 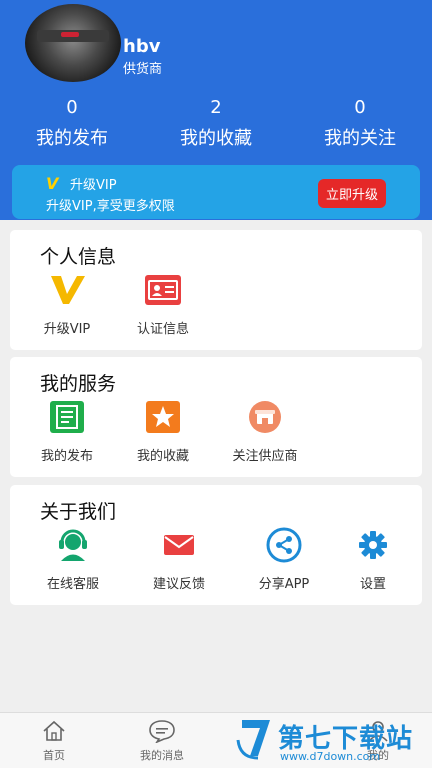 What do you see at coordinates (216, 138) in the screenshot?
I see `stat-label: 我的收藏` at bounding box center [216, 138].